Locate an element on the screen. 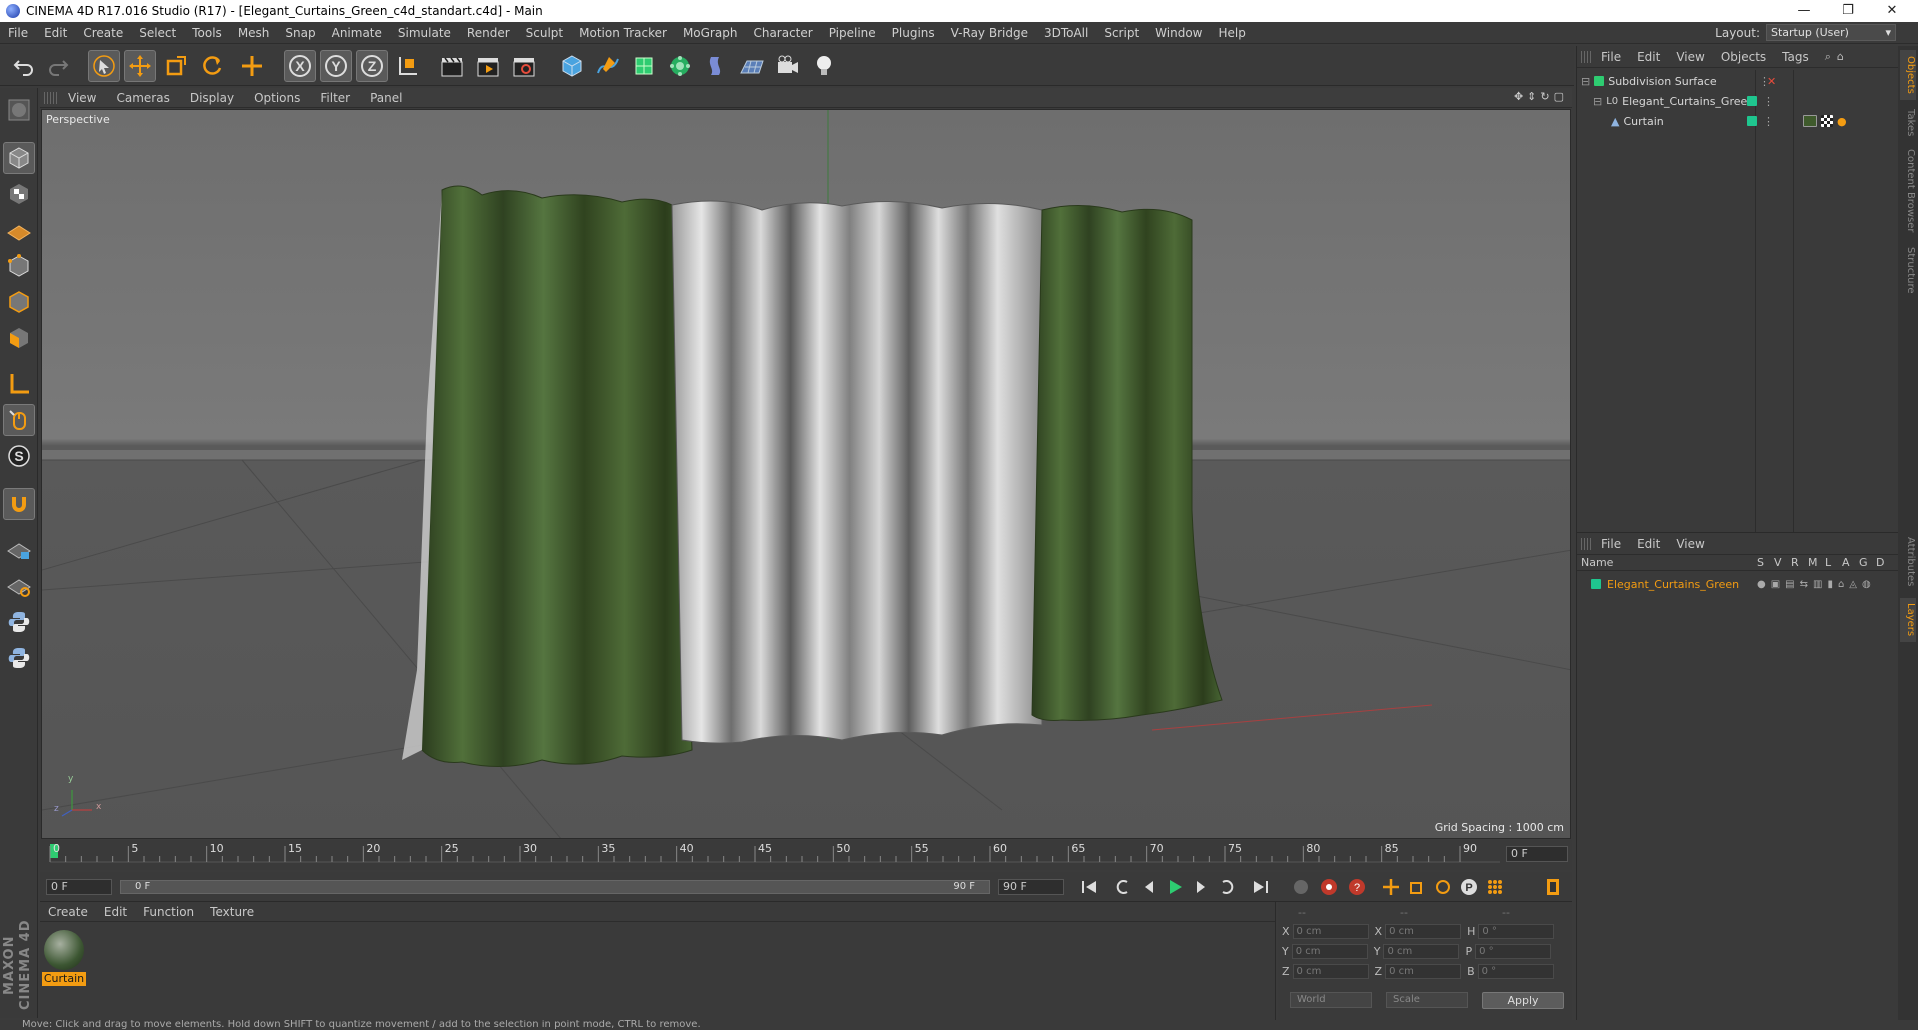 Image resolution: width=1918 pixels, height=1030 pixels. edges-mode-button is located at coordinates (19, 302).